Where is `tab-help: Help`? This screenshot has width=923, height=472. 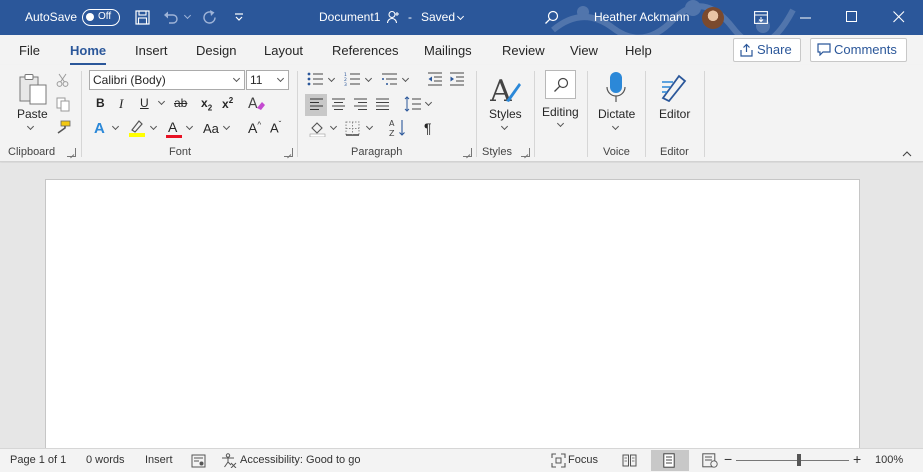
tab-help: Help is located at coordinates (638, 50).